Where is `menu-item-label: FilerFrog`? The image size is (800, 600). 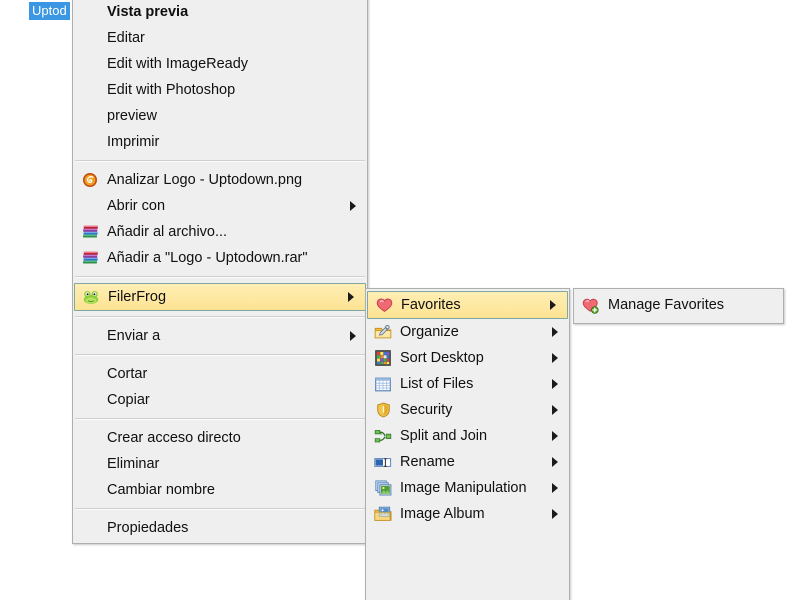
menu-item-label: FilerFrog is located at coordinates (137, 297).